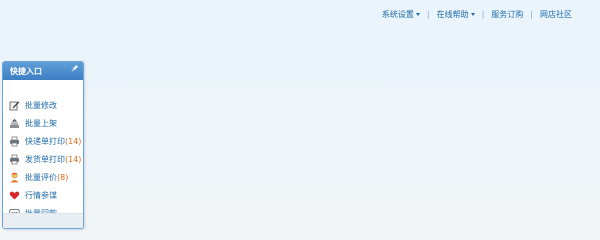 The height and width of the screenshot is (240, 600). What do you see at coordinates (43, 220) in the screenshot?
I see `panel-footer` at bounding box center [43, 220].